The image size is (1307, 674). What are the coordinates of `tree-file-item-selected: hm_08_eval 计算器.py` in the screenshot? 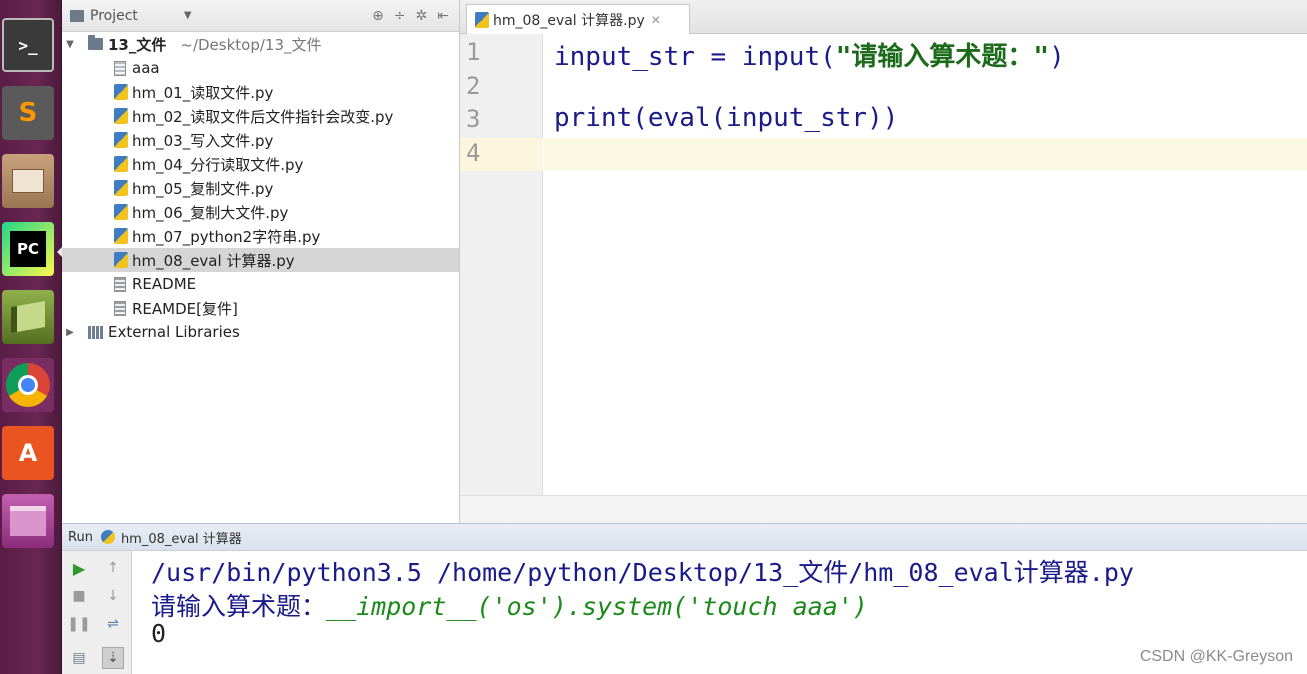 It's located at (260, 260).